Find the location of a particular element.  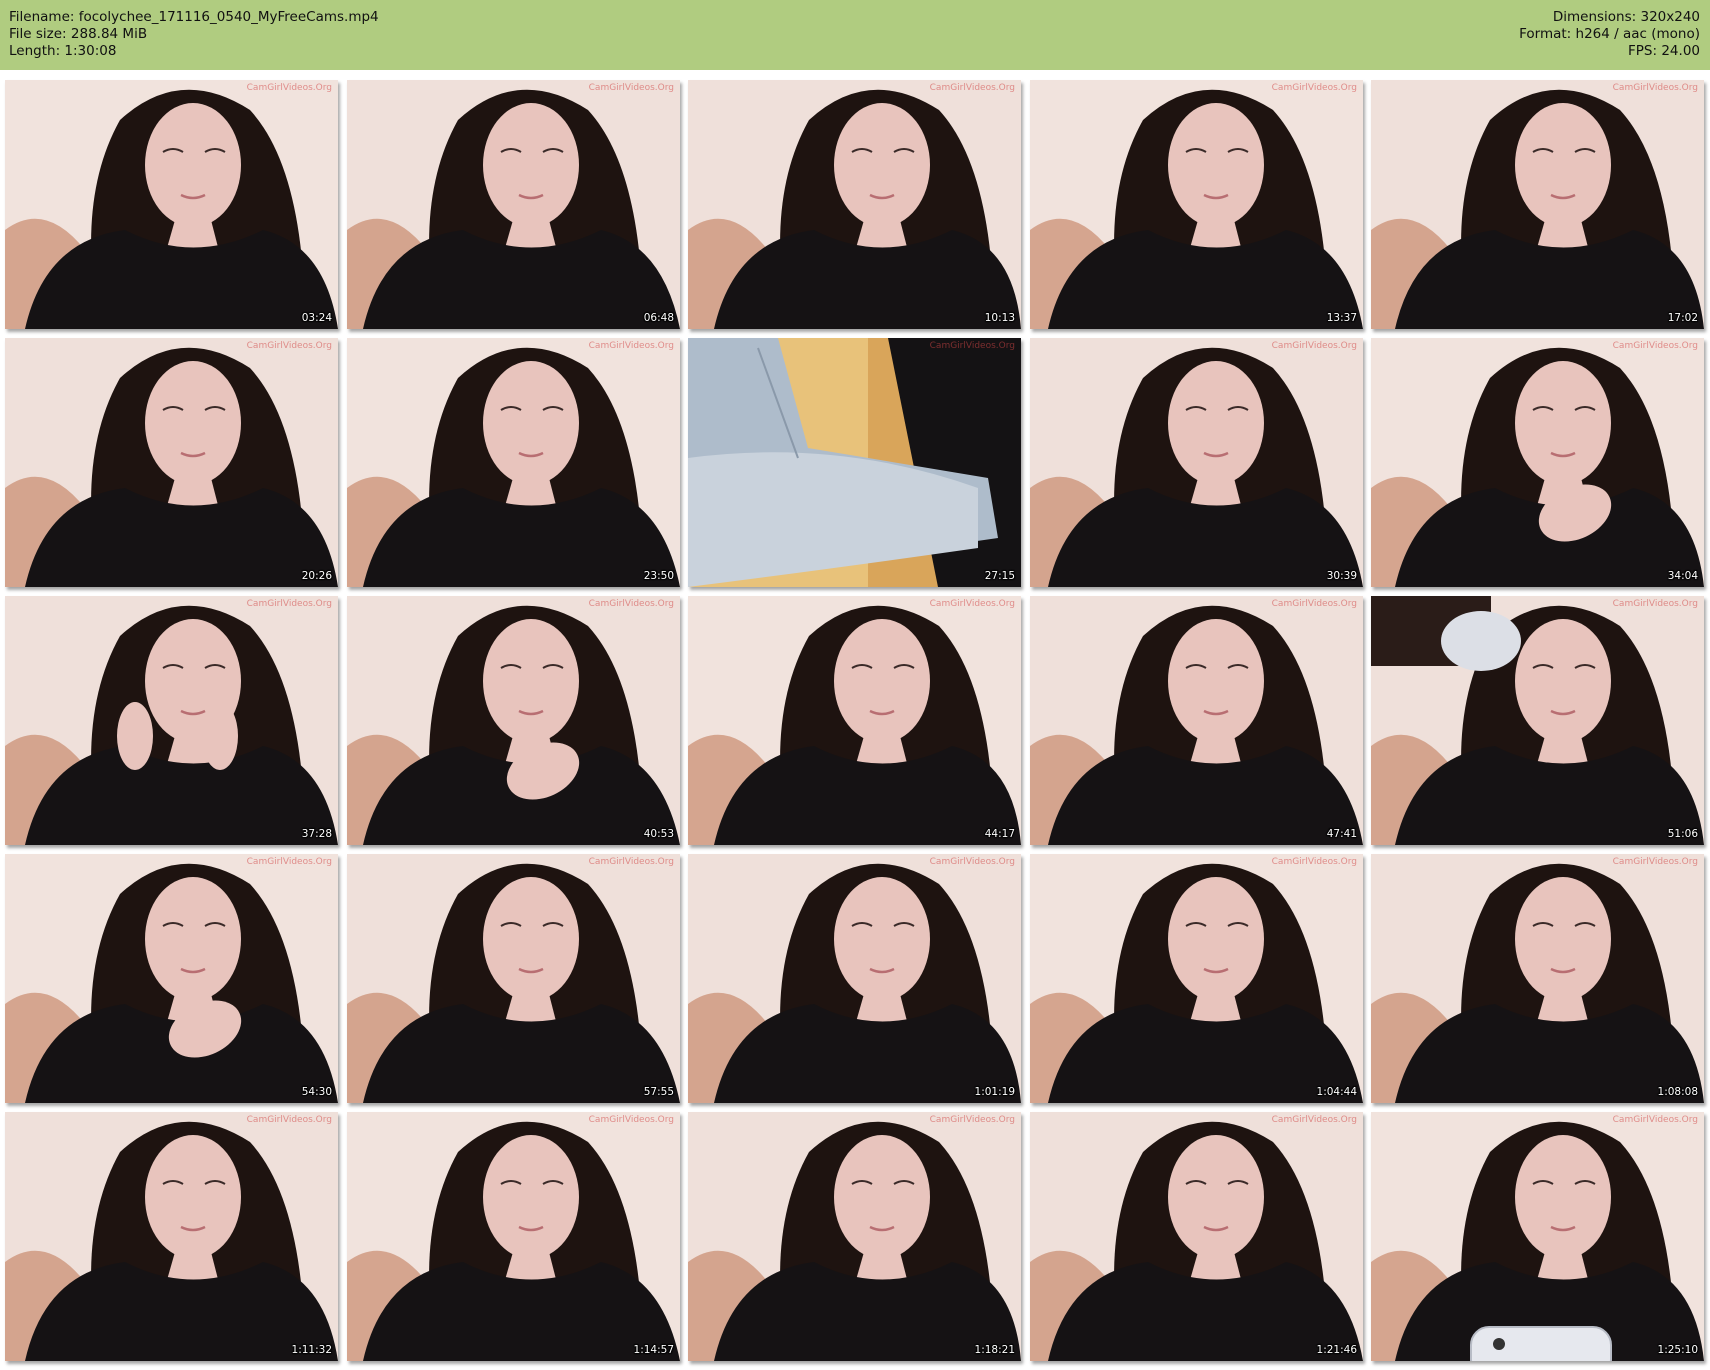

thumbnail-timestamp: 17:02 is located at coordinates (1682, 318).